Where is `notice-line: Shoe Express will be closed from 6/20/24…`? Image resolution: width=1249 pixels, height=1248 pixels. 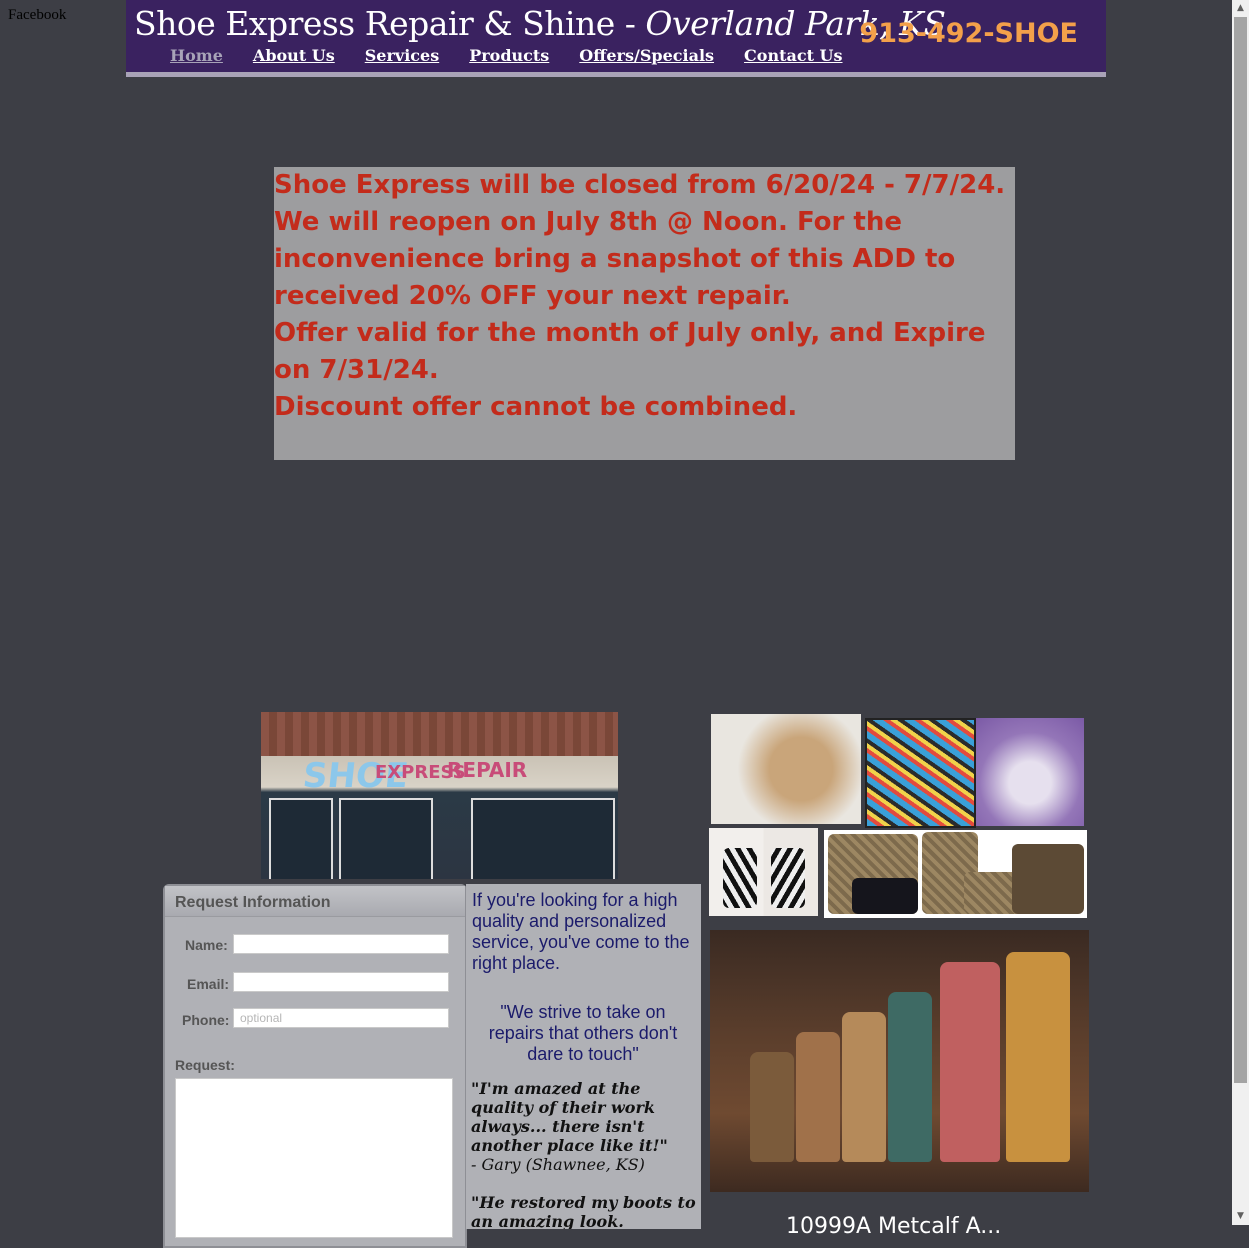 notice-line: Shoe Express will be closed from 6/20/24… is located at coordinates (640, 185).